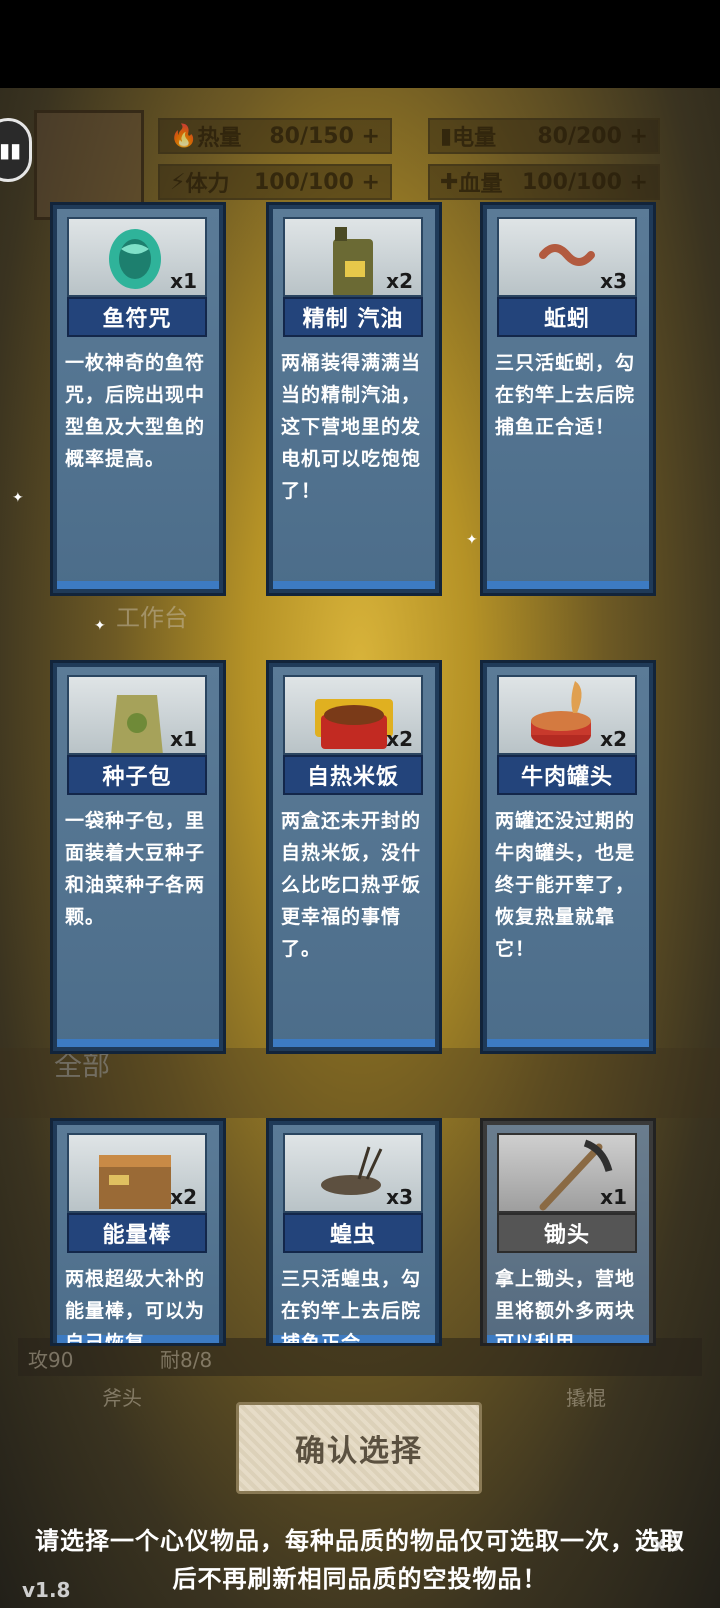 This screenshot has width=720, height=1608. Describe the element at coordinates (544, 136) in the screenshot. I see `power-stat: ▮ 电量 80/200 +` at that location.